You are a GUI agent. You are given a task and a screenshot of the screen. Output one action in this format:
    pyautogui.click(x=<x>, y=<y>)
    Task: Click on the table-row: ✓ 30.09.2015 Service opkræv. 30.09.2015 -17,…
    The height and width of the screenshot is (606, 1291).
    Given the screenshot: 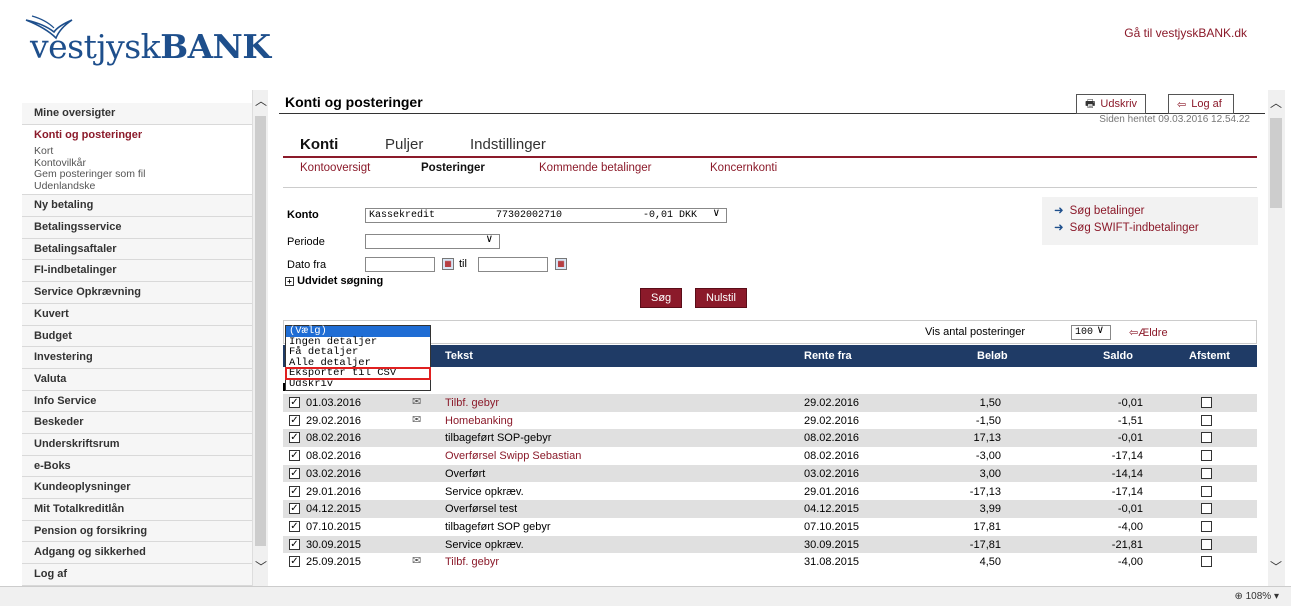 What is the action you would take?
    pyautogui.click(x=770, y=544)
    